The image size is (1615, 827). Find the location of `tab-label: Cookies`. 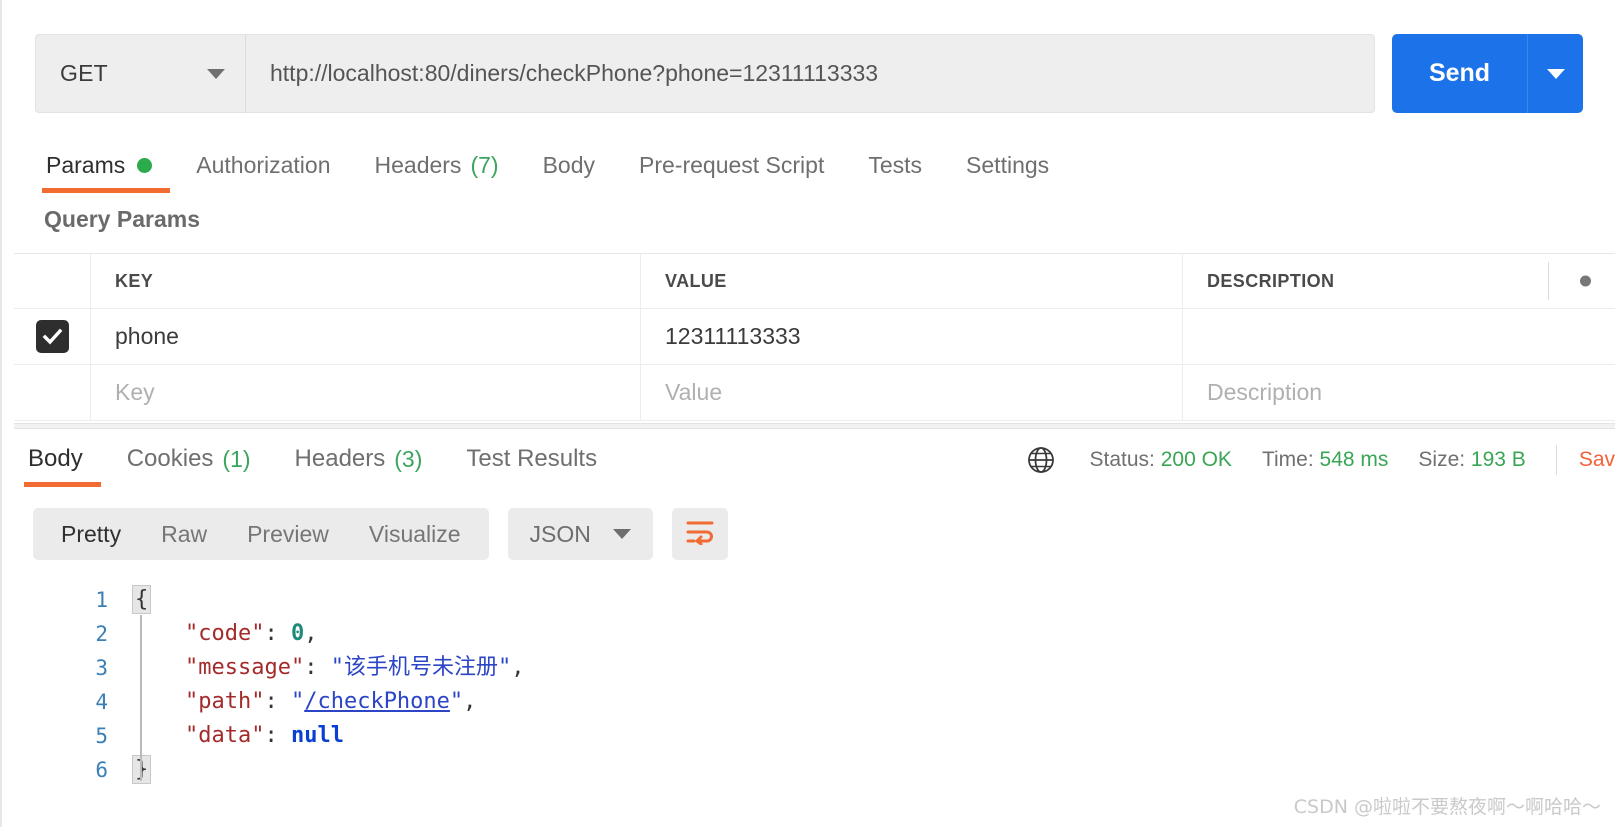

tab-label: Cookies is located at coordinates (170, 458).